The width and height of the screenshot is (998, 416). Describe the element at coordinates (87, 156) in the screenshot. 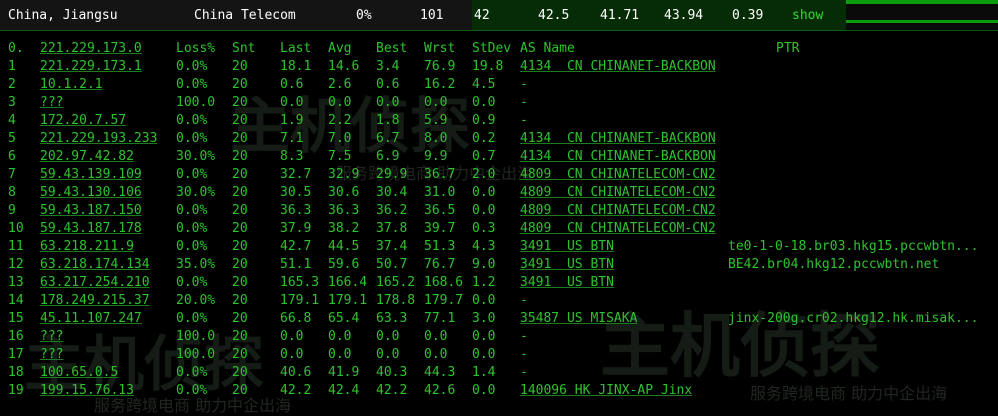

I see `hop-host: 202.97.42.82` at that location.